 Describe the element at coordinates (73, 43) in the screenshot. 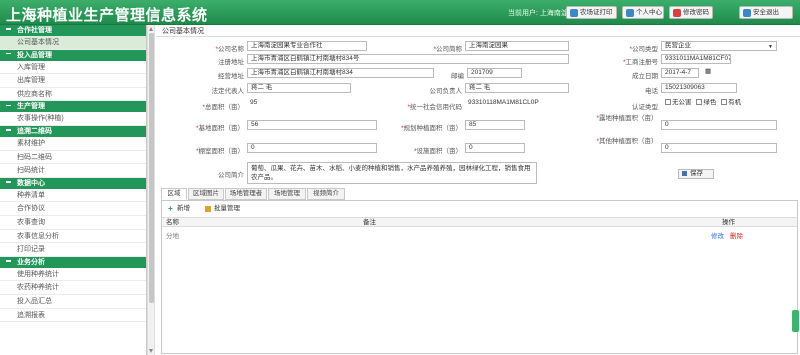

I see `sidebar-item-company-info: 公司基本情况` at that location.